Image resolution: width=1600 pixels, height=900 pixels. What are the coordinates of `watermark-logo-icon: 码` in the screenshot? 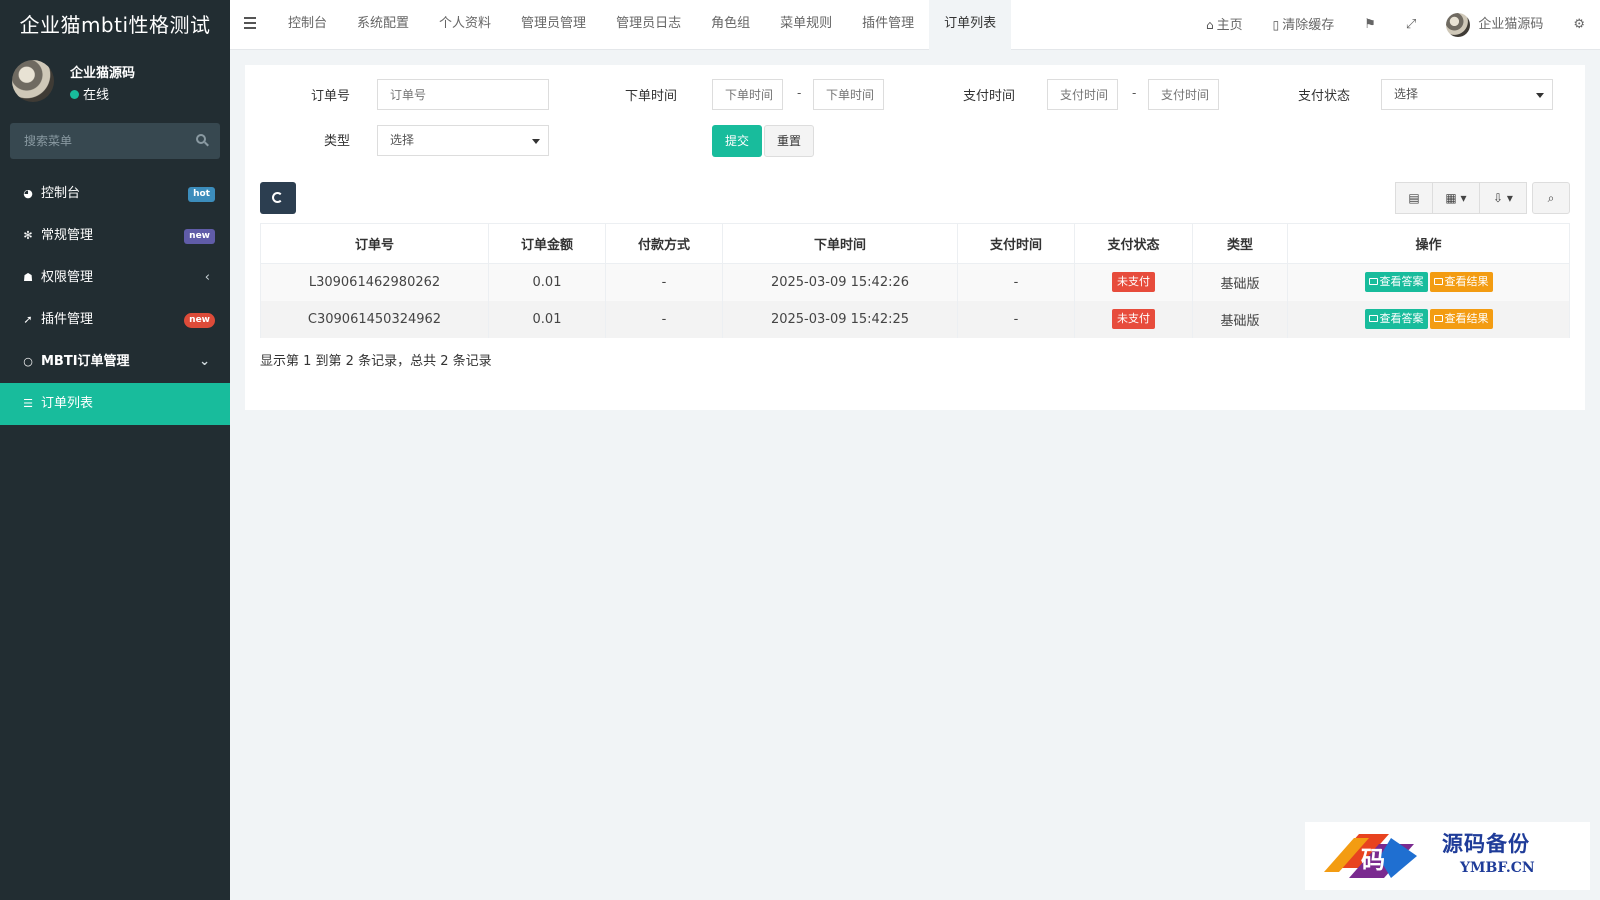 It's located at (1370, 856).